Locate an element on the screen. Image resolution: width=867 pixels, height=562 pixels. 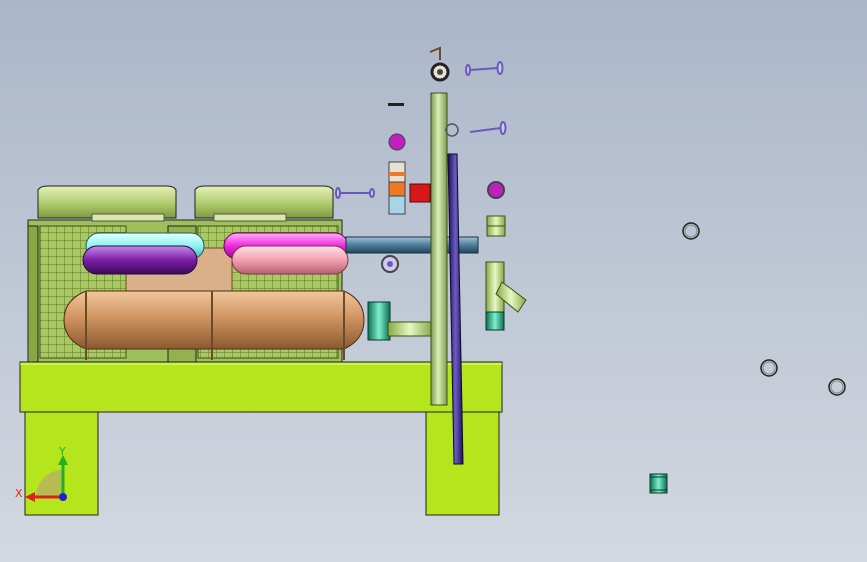
magenta-disc-right is located at coordinates (496, 190).